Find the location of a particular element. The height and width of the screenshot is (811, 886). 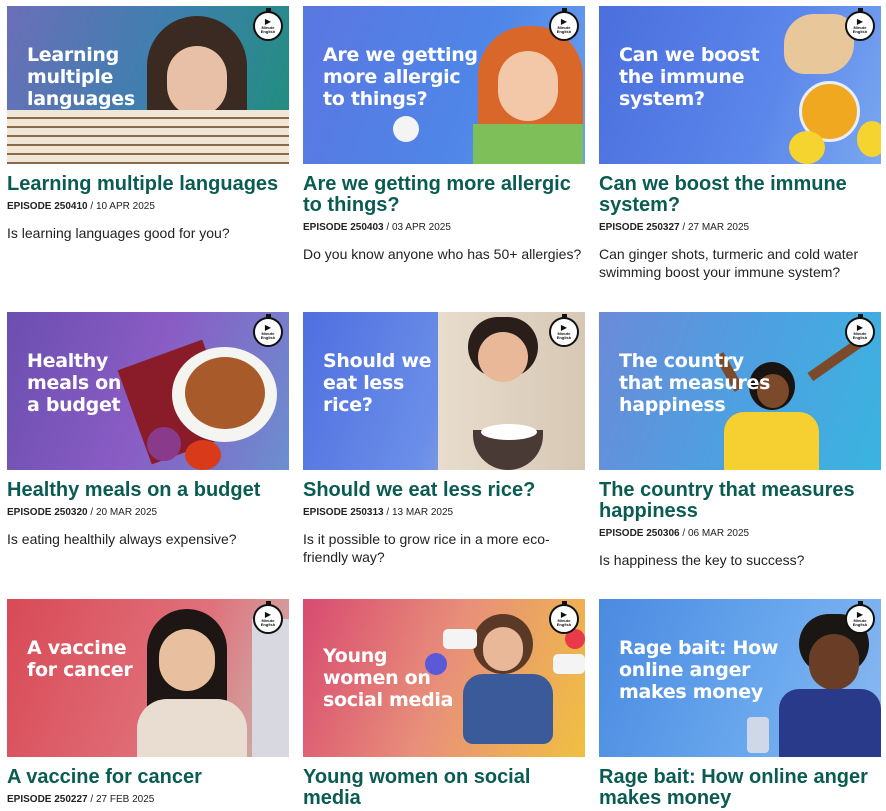

episode-meta: EPISODE 250313 / 13 MAR 2025 is located at coordinates (378, 512).